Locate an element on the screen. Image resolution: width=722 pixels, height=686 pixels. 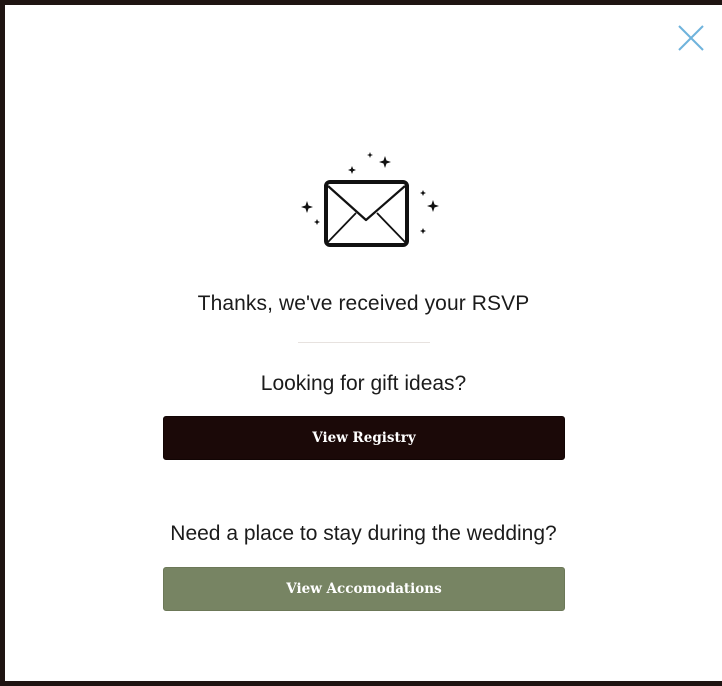
accommodations-prompt: Need a place to stay during the wedding? is located at coordinates (363, 533).